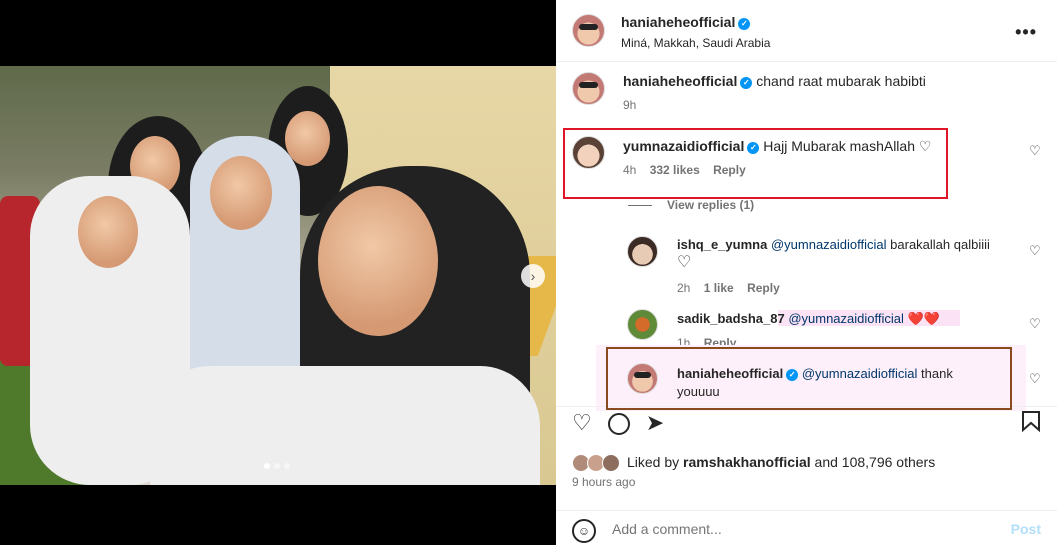 The height and width of the screenshot is (545, 1057). I want to click on more-horizontal-icon: •••, so click(1026, 32).